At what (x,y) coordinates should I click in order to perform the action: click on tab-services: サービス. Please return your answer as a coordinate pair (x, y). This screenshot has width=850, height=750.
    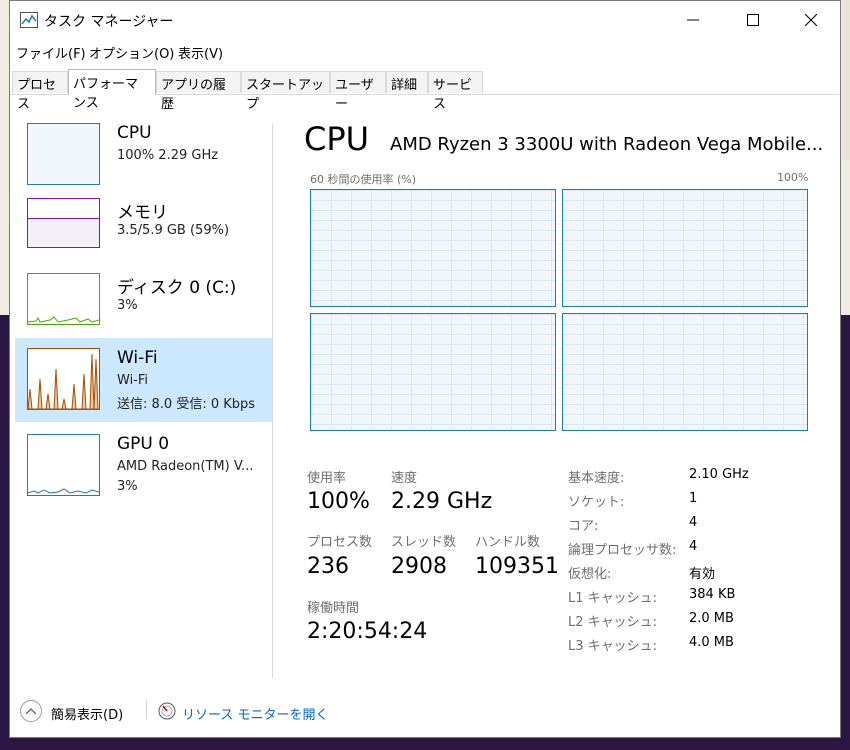
    Looking at the image, I should click on (455, 91).